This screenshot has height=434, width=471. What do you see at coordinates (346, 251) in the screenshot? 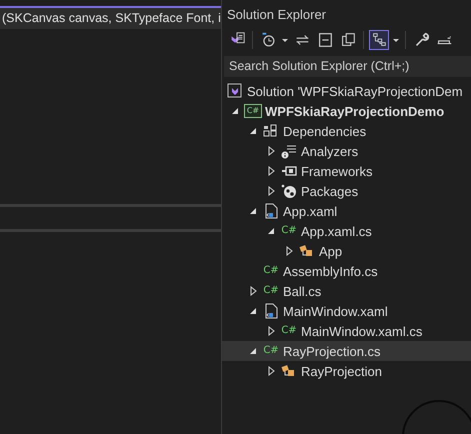
I see `tree-item: App` at bounding box center [346, 251].